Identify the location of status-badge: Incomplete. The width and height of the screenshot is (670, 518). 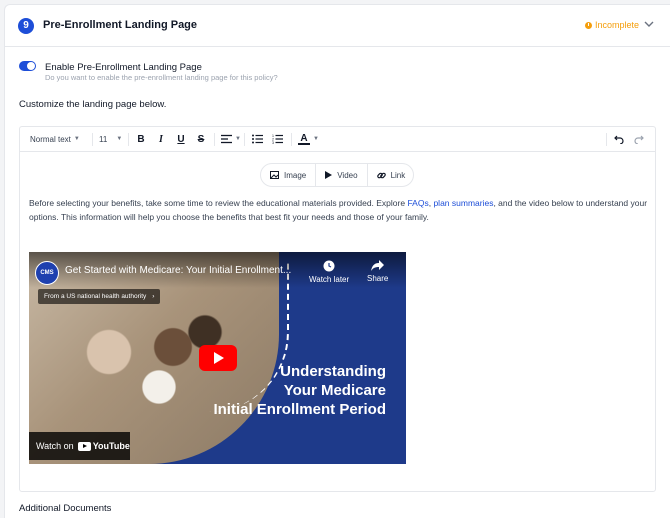
(612, 25).